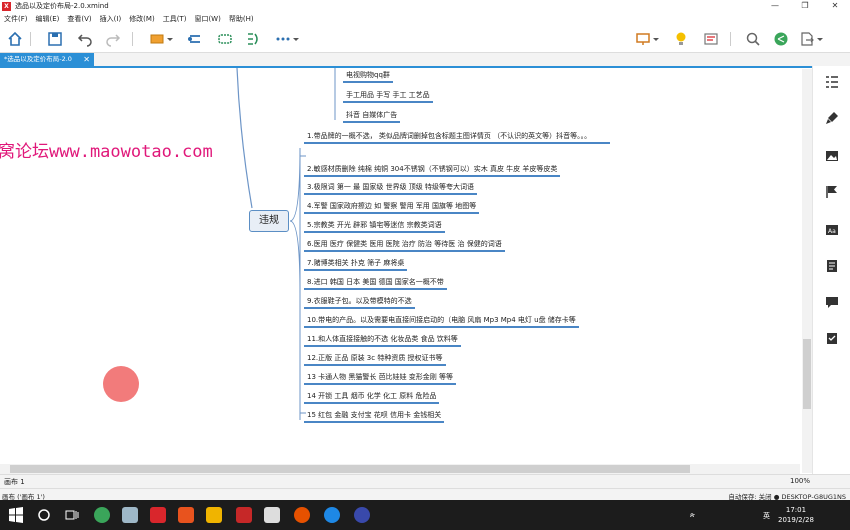 This screenshot has height=530, width=850. I want to click on menu-window: 窗口(W), so click(207, 19).